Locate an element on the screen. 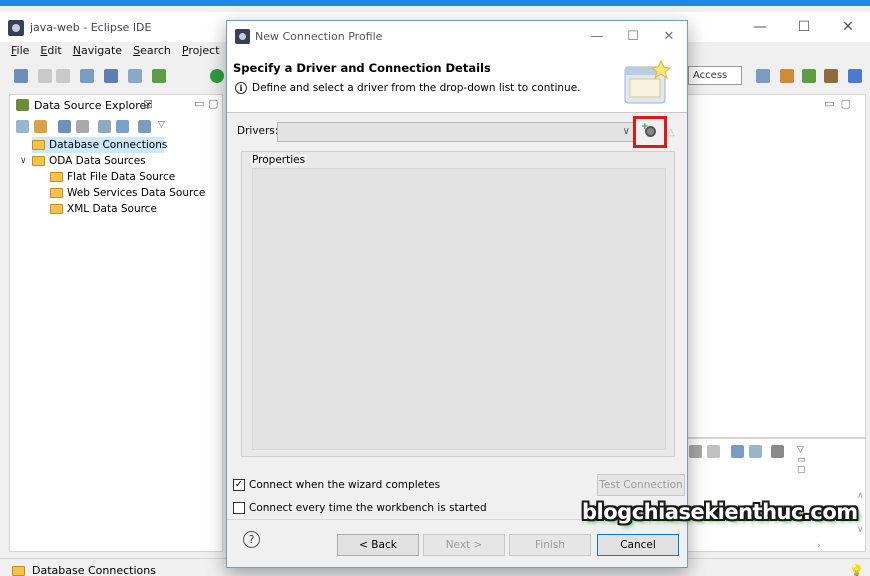 The width and height of the screenshot is (870, 576). export-icon is located at coordinates (104, 126).